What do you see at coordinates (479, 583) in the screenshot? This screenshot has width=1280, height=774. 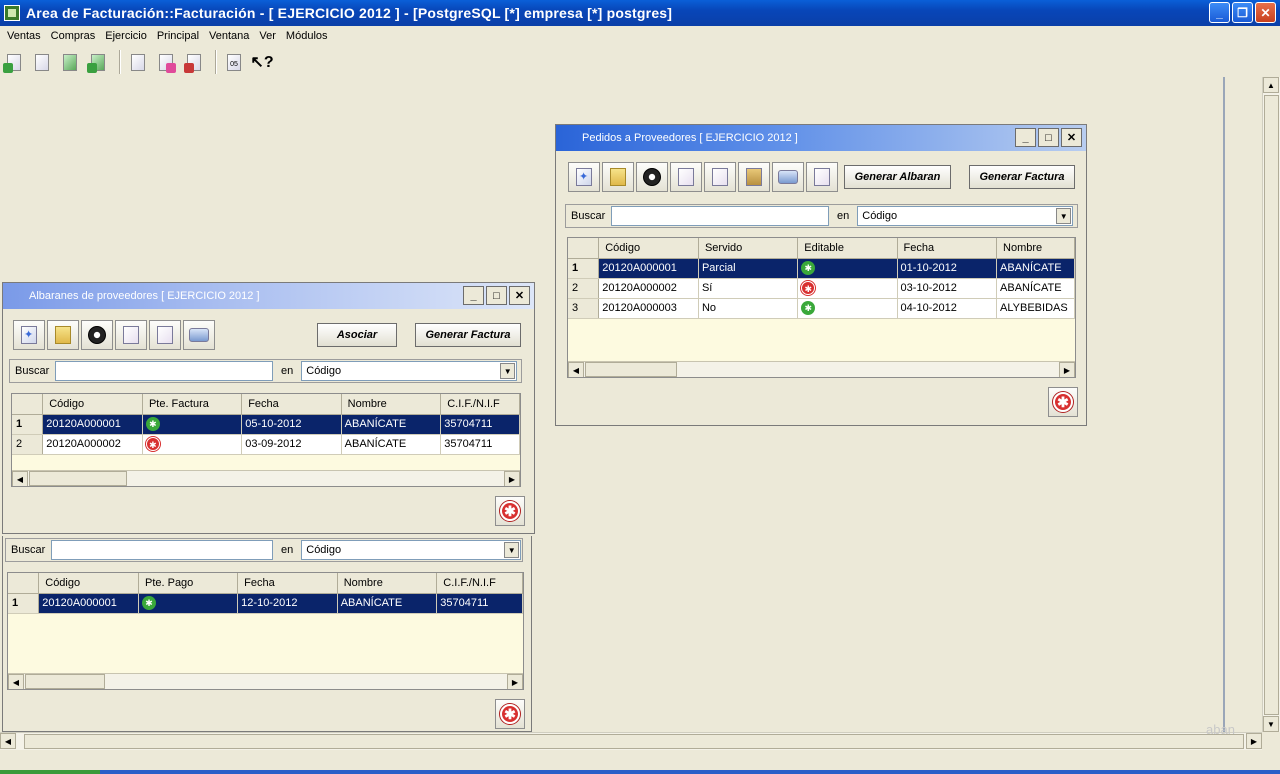 I see `column-header: C.I.F./N.I.F` at bounding box center [479, 583].